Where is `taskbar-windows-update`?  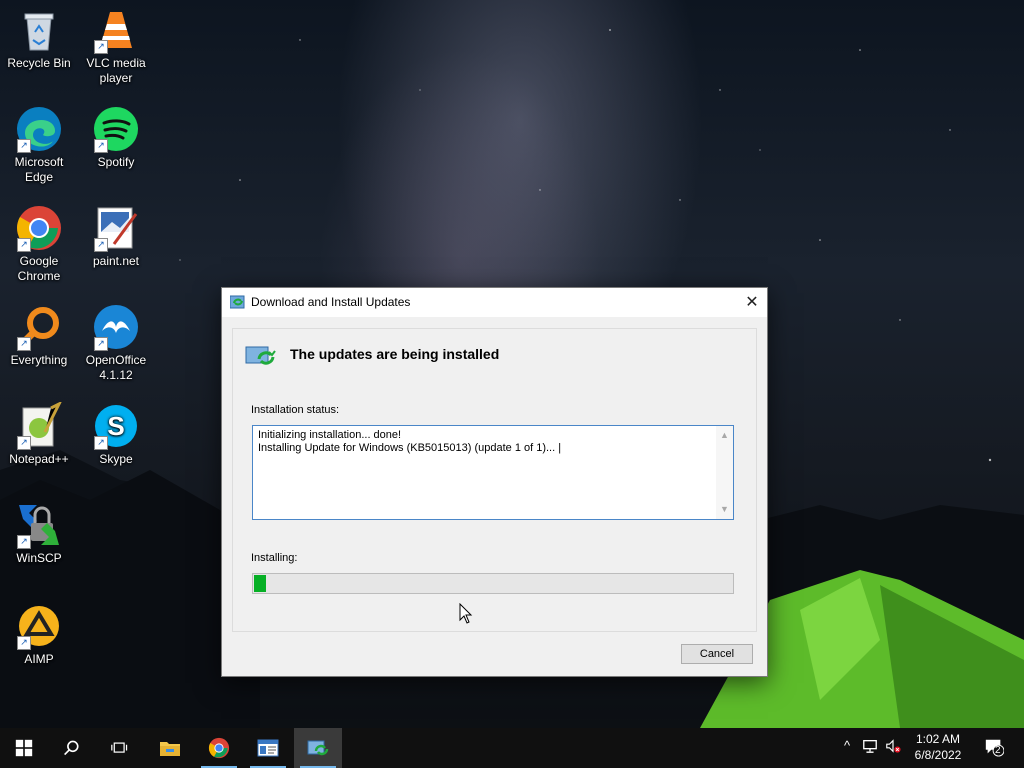
taskbar-windows-update is located at coordinates (318, 748).